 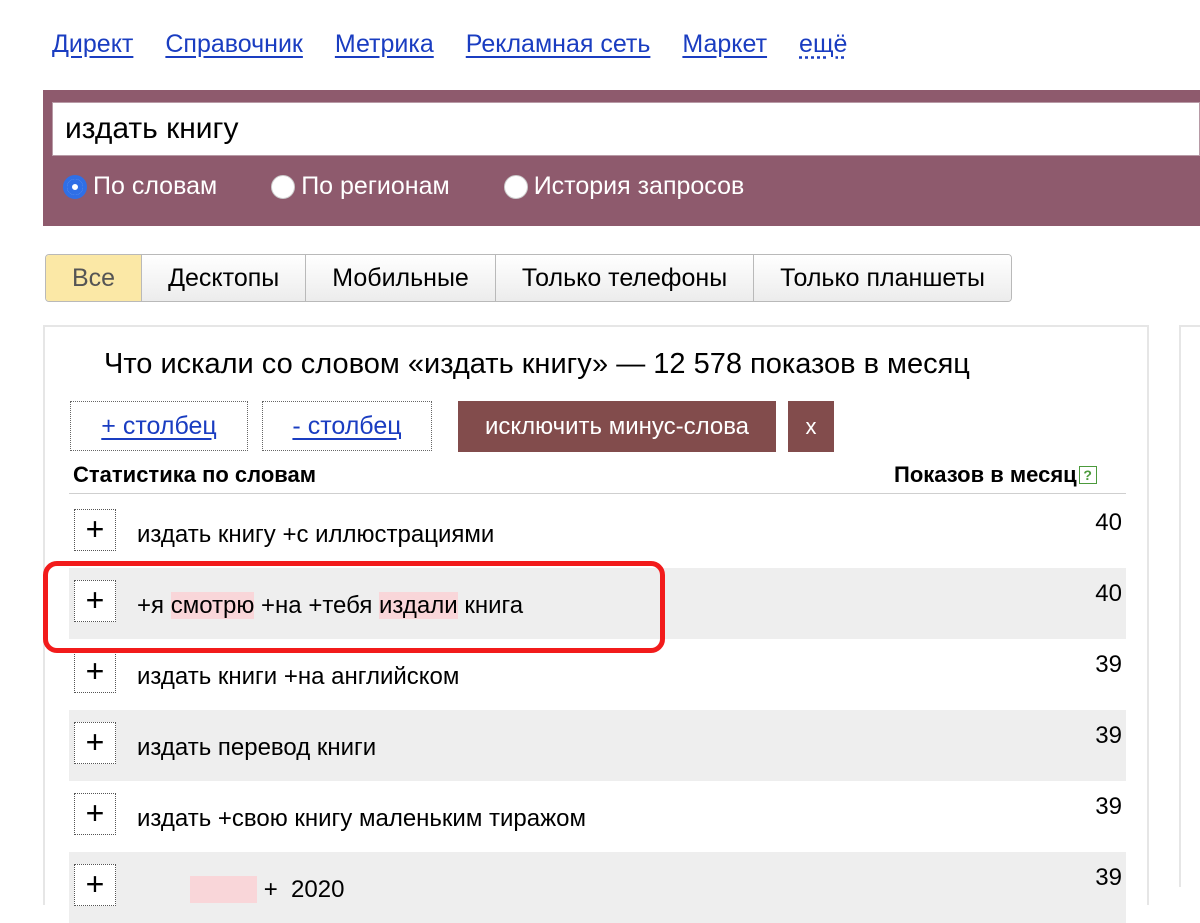 I want to click on highlight-annotation-frame, so click(x=354, y=607).